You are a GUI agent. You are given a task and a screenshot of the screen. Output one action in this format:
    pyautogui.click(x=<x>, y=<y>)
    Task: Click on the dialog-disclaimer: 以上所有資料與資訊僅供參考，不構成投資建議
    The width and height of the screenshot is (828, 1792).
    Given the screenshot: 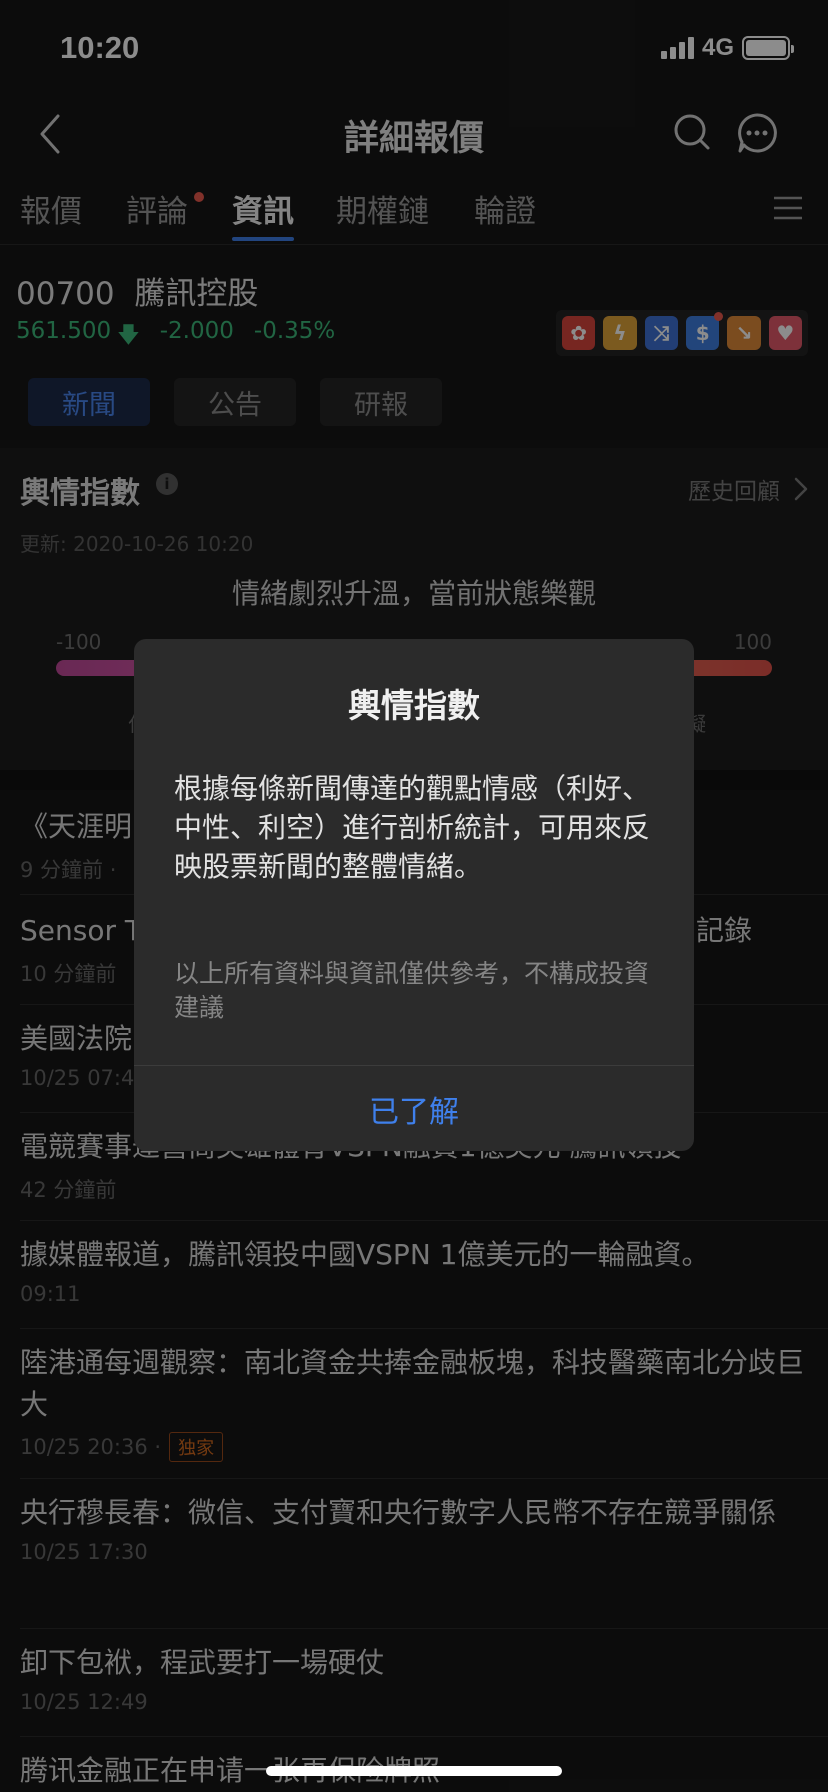 What is the action you would take?
    pyautogui.click(x=412, y=990)
    